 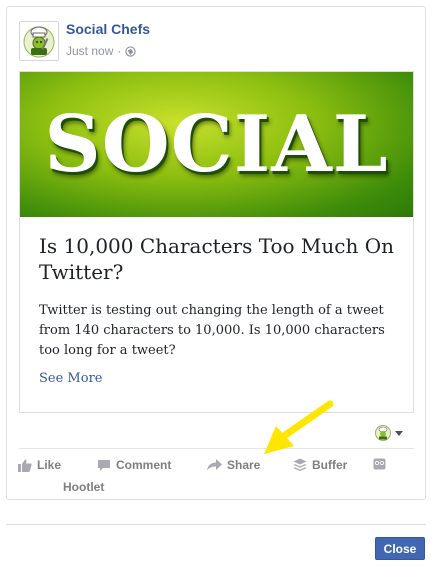 What do you see at coordinates (216, 524) in the screenshot?
I see `dialog-footer-divider` at bounding box center [216, 524].